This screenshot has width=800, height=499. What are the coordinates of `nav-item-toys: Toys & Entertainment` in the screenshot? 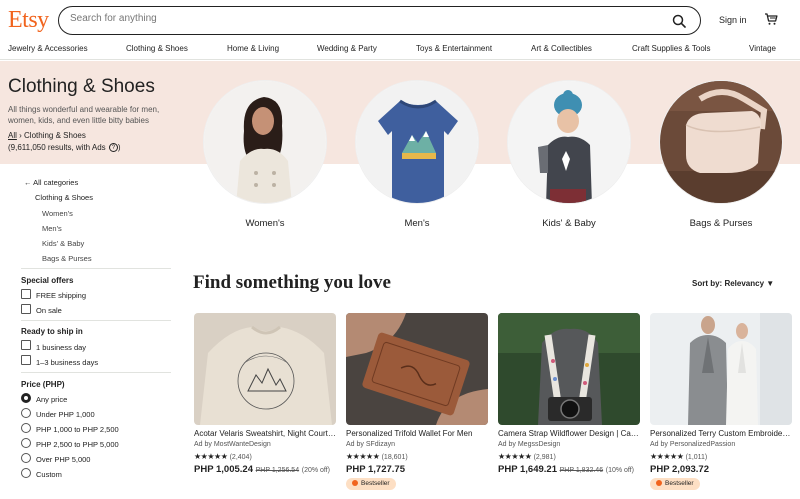 It's located at (454, 48).